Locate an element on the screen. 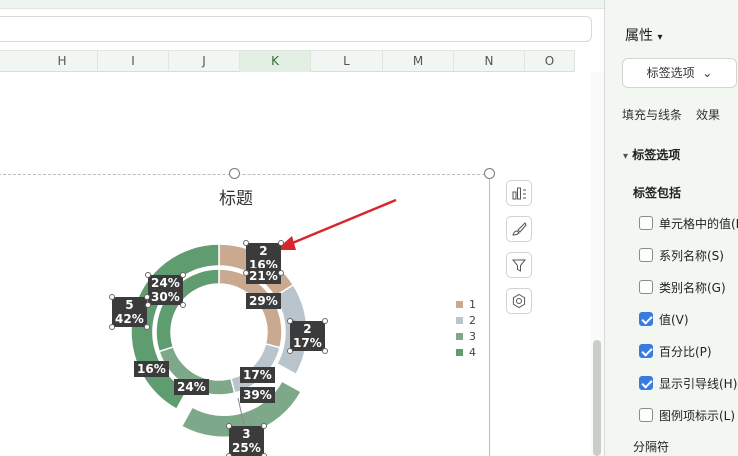  chart-settings-button is located at coordinates (519, 301).